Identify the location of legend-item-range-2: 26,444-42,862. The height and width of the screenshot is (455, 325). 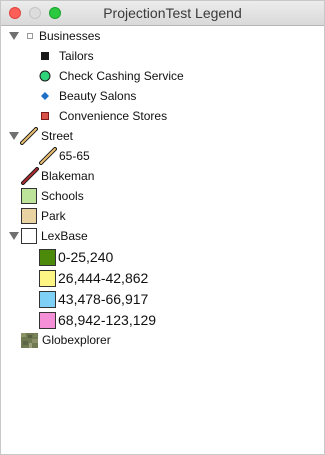
(93, 278).